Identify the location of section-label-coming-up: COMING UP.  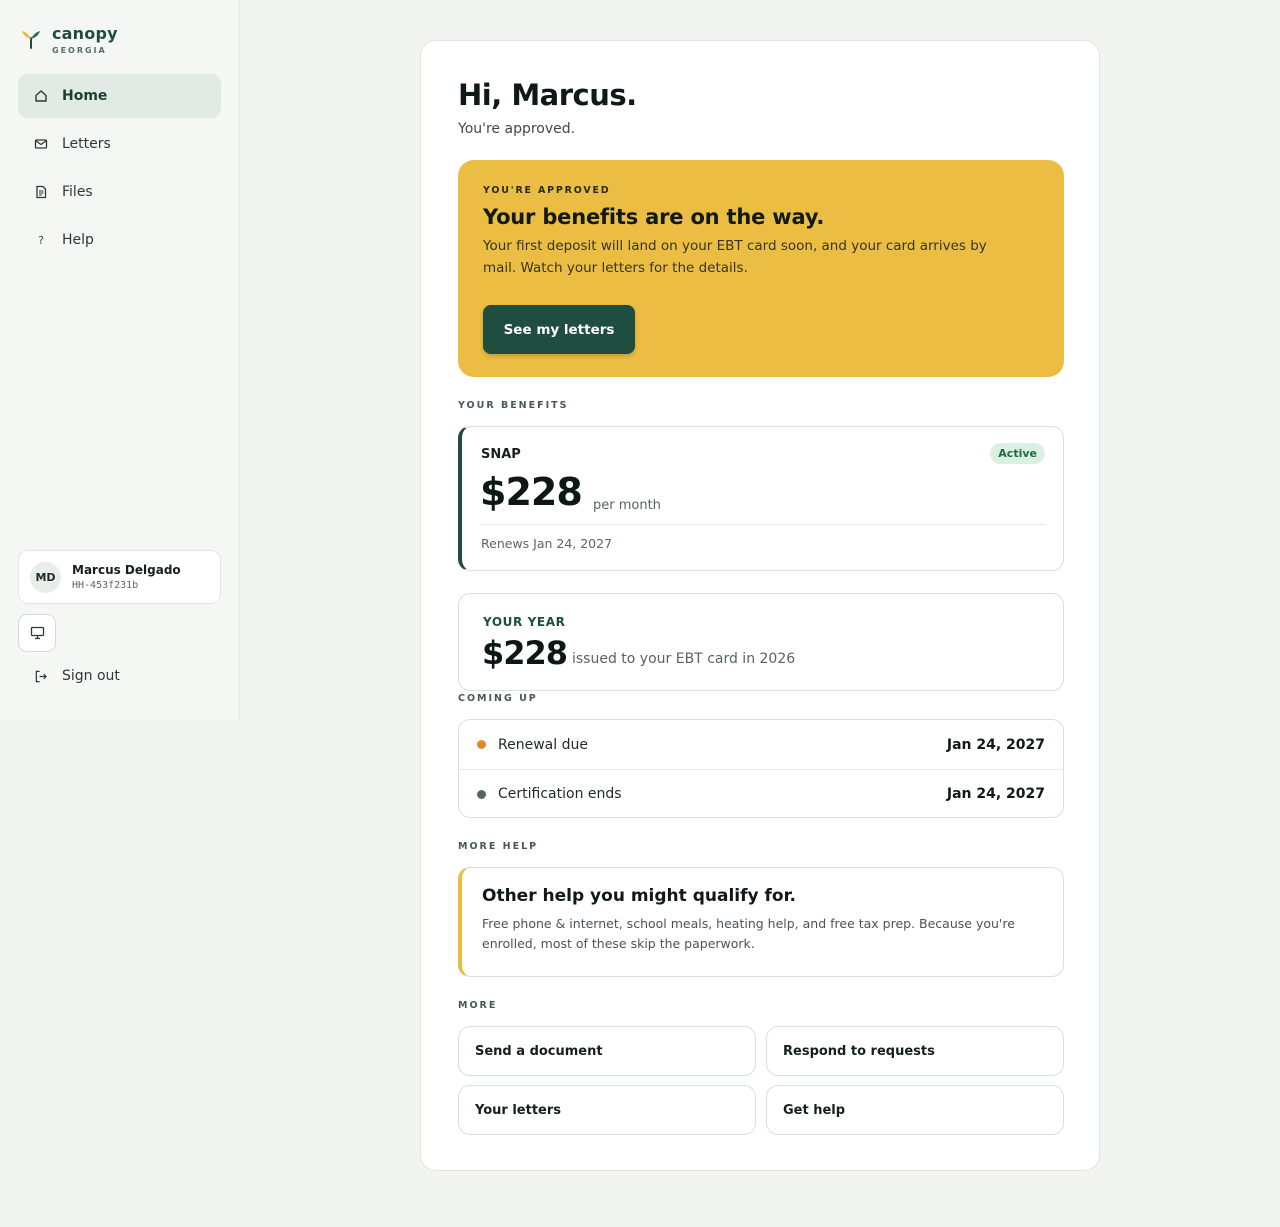
(498, 698).